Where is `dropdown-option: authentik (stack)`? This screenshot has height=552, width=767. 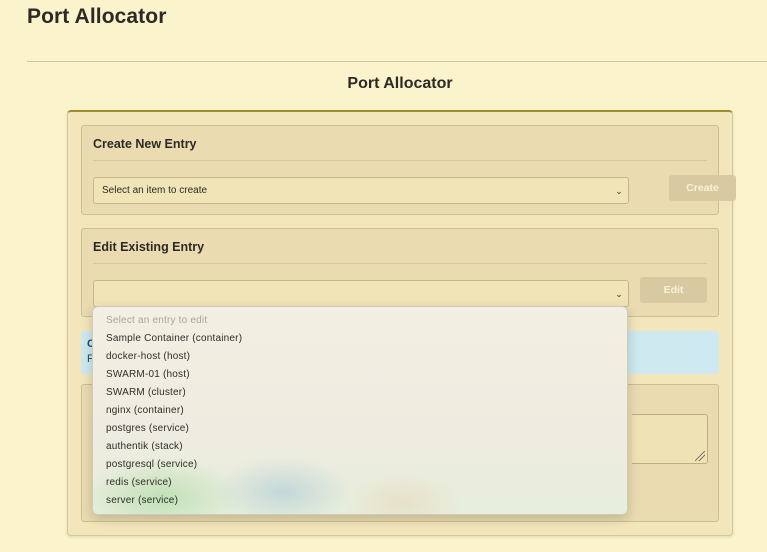 dropdown-option: authentik (stack) is located at coordinates (360, 447).